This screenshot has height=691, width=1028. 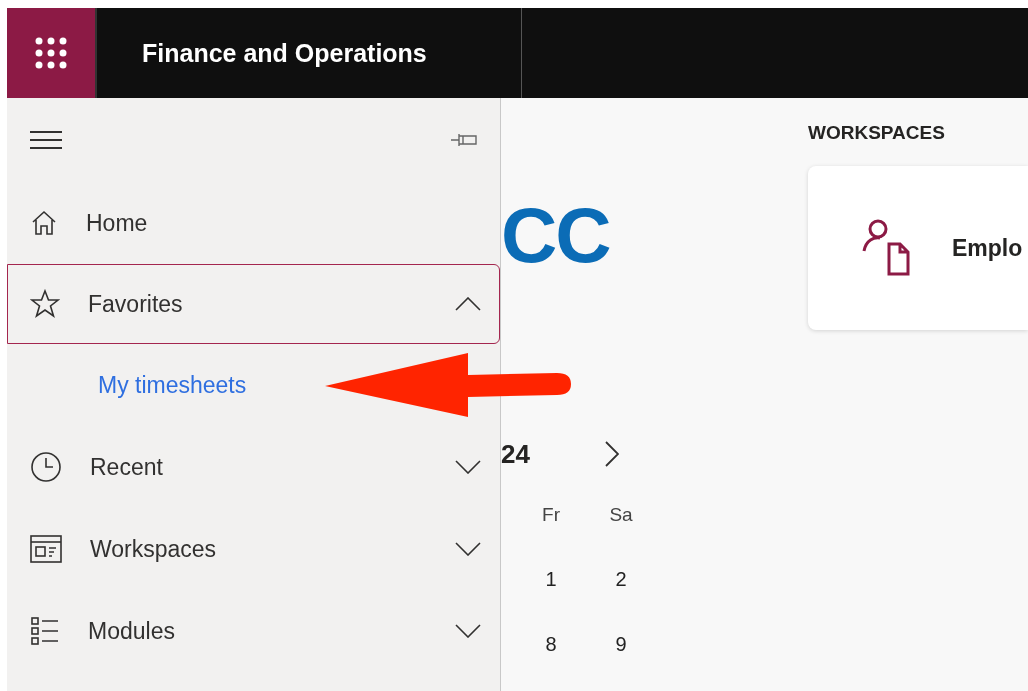 I want to click on nav-item: Workspaces, so click(x=253, y=549).